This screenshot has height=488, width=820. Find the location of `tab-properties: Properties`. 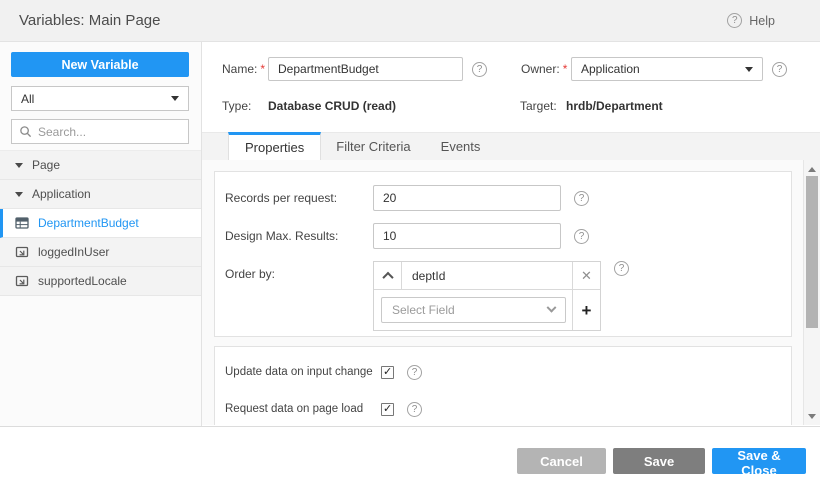

tab-properties: Properties is located at coordinates (275, 146).